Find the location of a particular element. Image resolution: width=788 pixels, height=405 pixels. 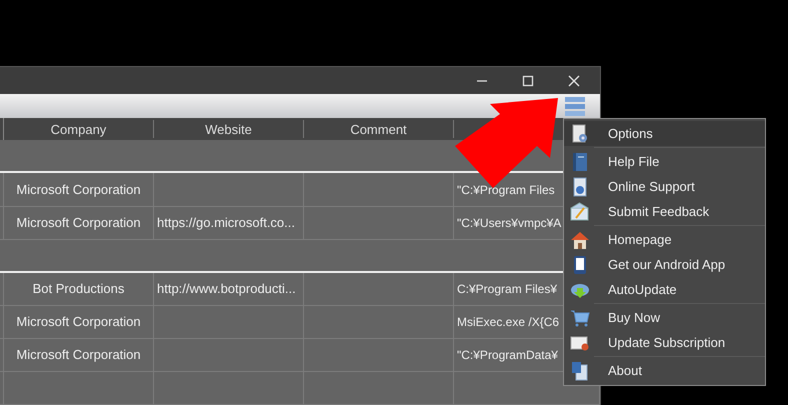

table-cell-text: "C:¥Users¥vmpc¥A is located at coordinates (509, 223).